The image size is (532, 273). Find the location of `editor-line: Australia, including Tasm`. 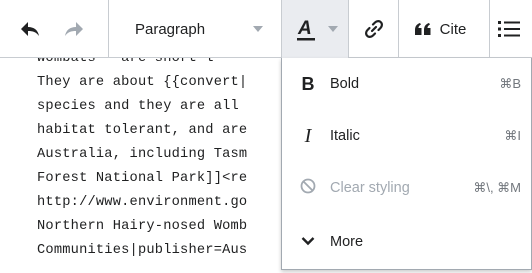

editor-line: Australia, including Tasm is located at coordinates (142, 154).